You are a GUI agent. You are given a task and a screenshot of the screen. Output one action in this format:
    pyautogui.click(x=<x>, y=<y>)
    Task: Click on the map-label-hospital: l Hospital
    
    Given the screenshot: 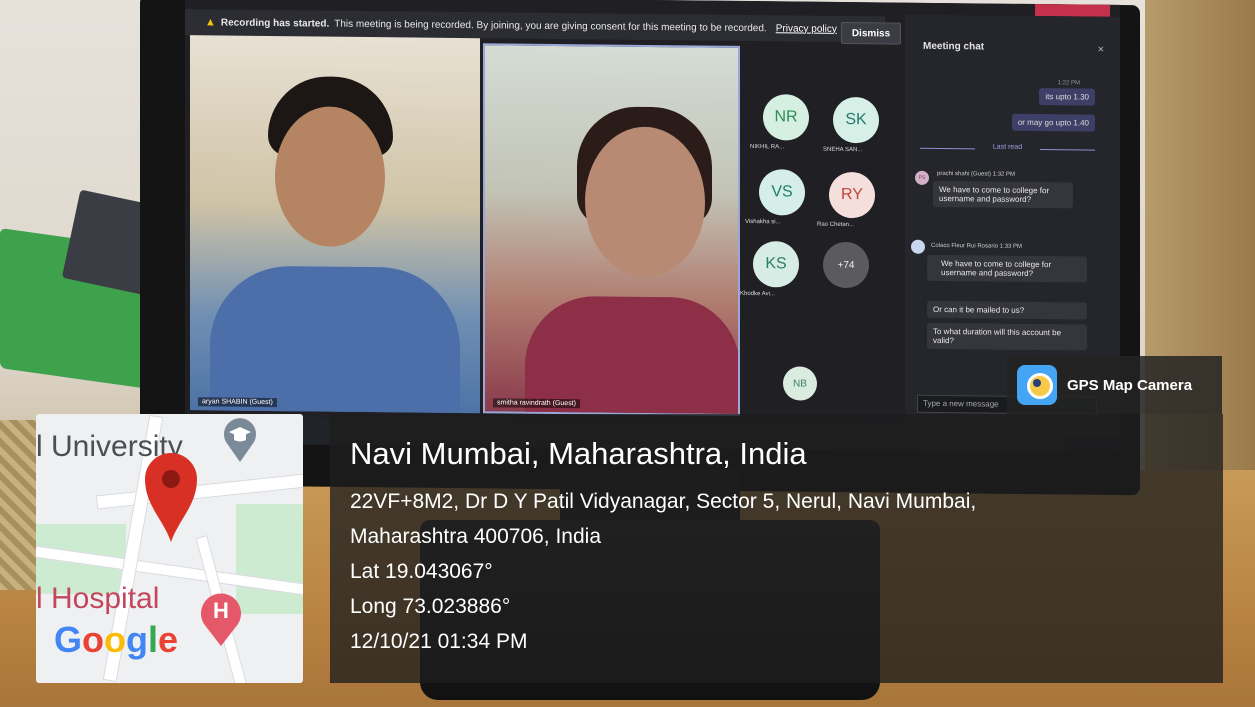 What is the action you would take?
    pyautogui.click(x=98, y=598)
    